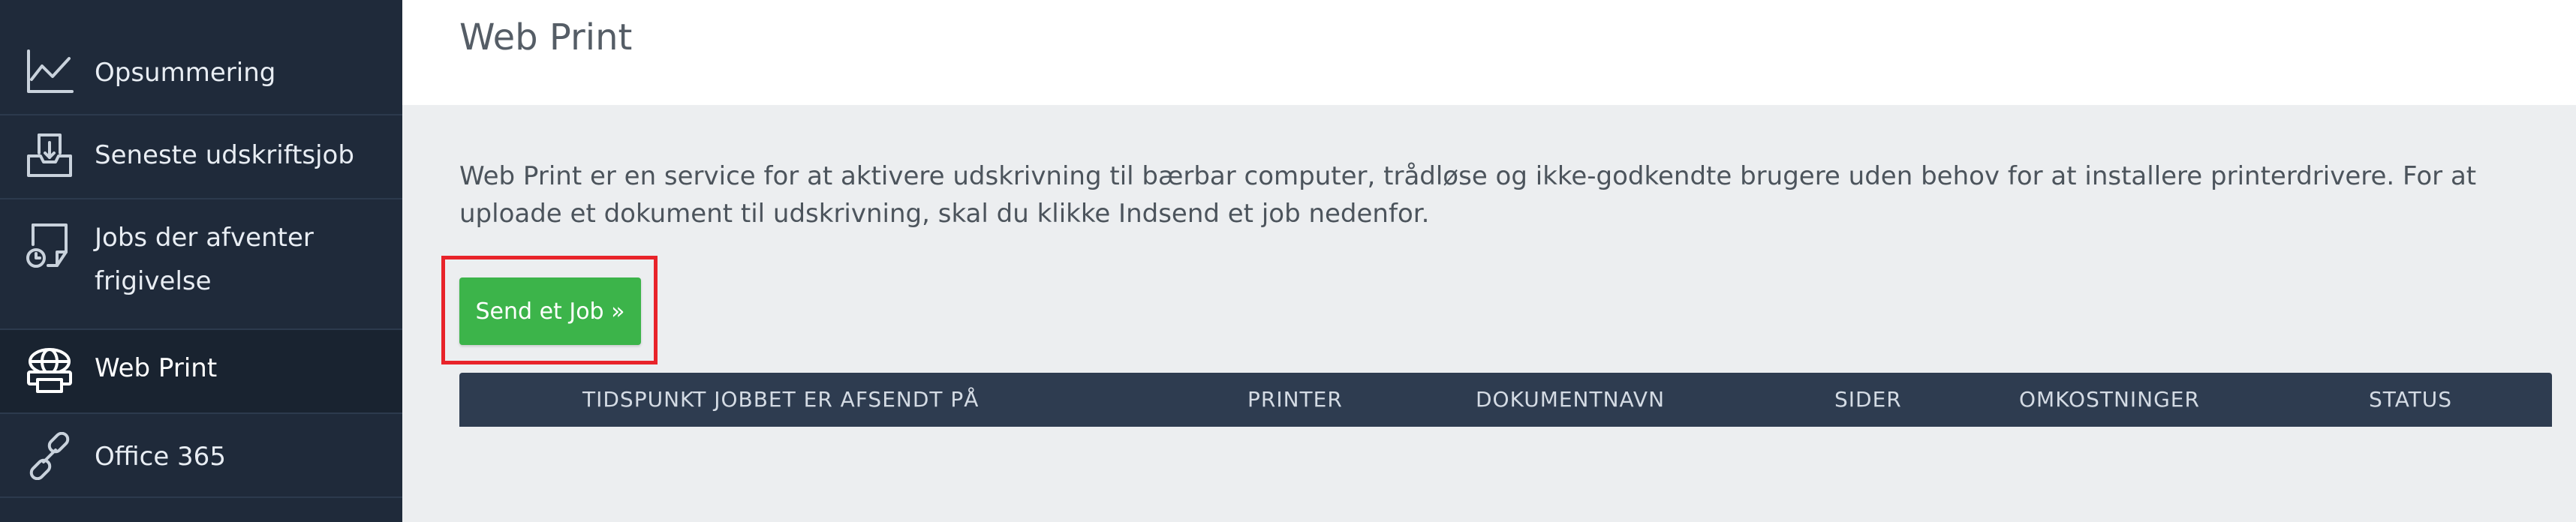 This screenshot has height=522, width=2576. I want to click on sidebar-item-label-line1: Jobs der afventer, so click(204, 238).